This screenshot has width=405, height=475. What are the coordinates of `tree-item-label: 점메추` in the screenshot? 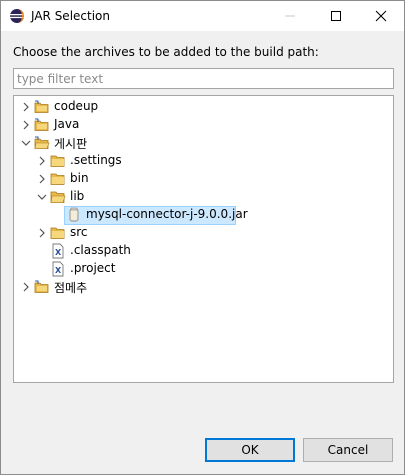 It's located at (71, 288).